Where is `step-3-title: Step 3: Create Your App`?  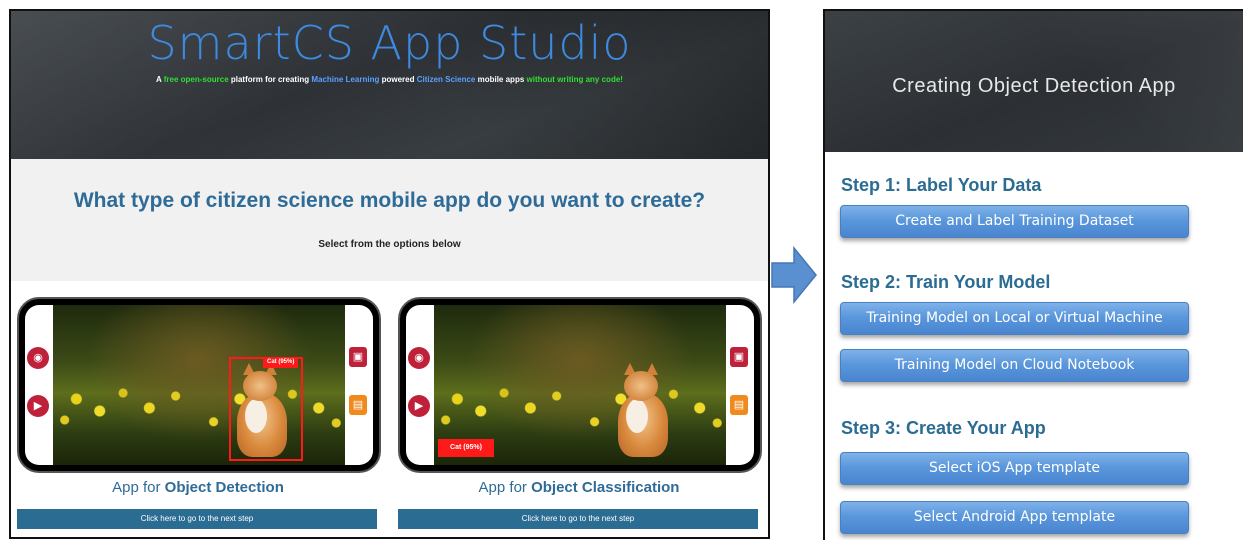
step-3-title: Step 3: Create Your App is located at coordinates (943, 428).